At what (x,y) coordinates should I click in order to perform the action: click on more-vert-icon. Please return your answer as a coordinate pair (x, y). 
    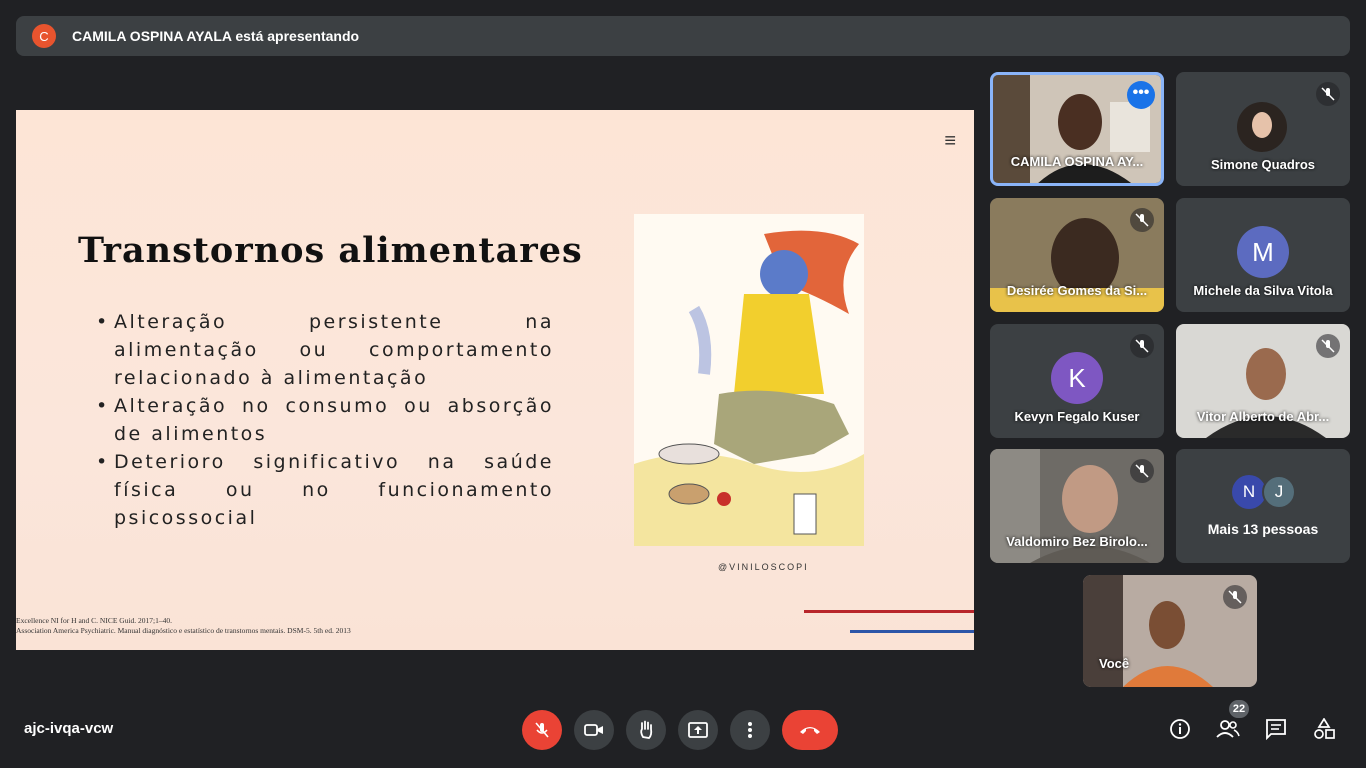
    Looking at the image, I should click on (750, 730).